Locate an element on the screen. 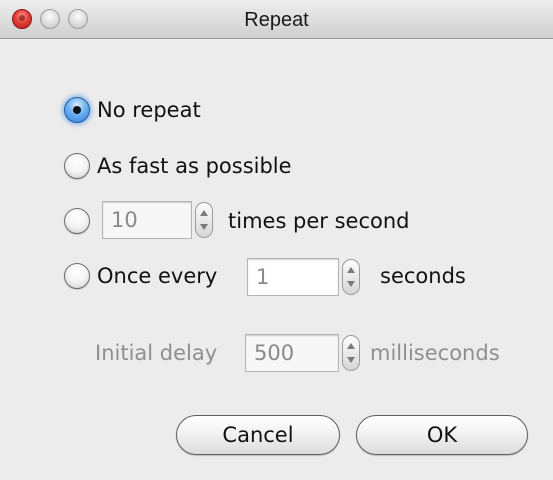 The width and height of the screenshot is (553, 480). times-per-second-radio is located at coordinates (77, 221).